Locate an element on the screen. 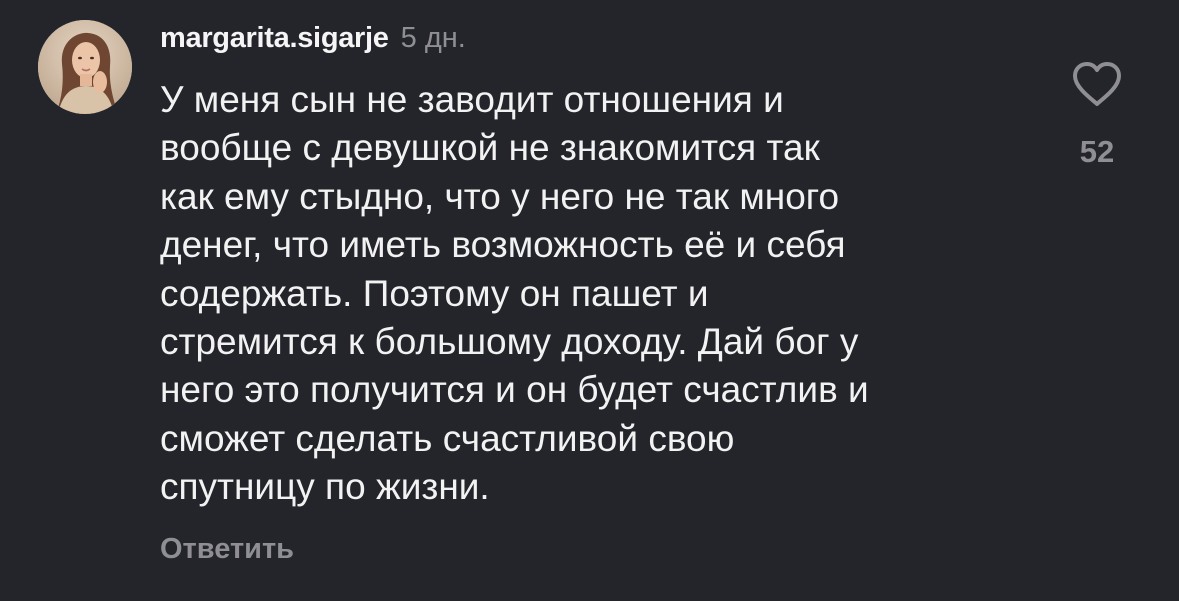 This screenshot has height=601, width=1179. comment-text-line: спутницу по жизни. is located at coordinates (325, 487).